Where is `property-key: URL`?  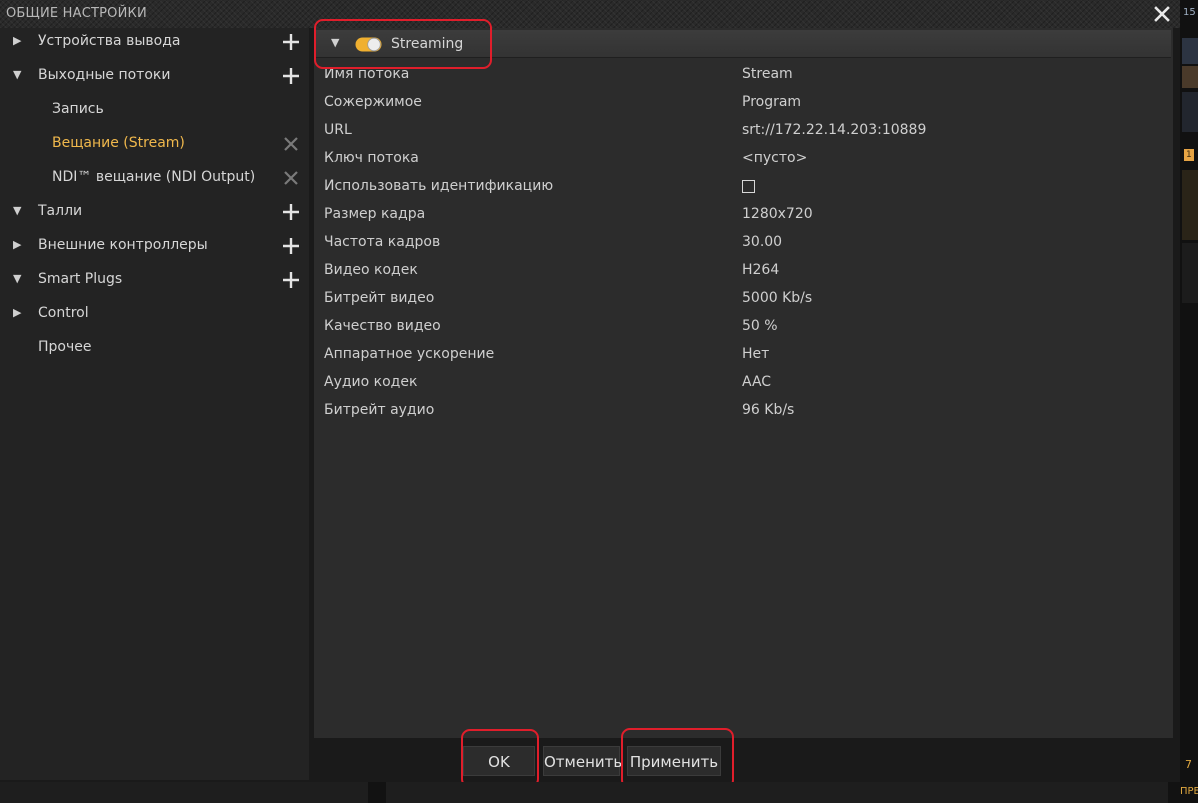 property-key: URL is located at coordinates (338, 130).